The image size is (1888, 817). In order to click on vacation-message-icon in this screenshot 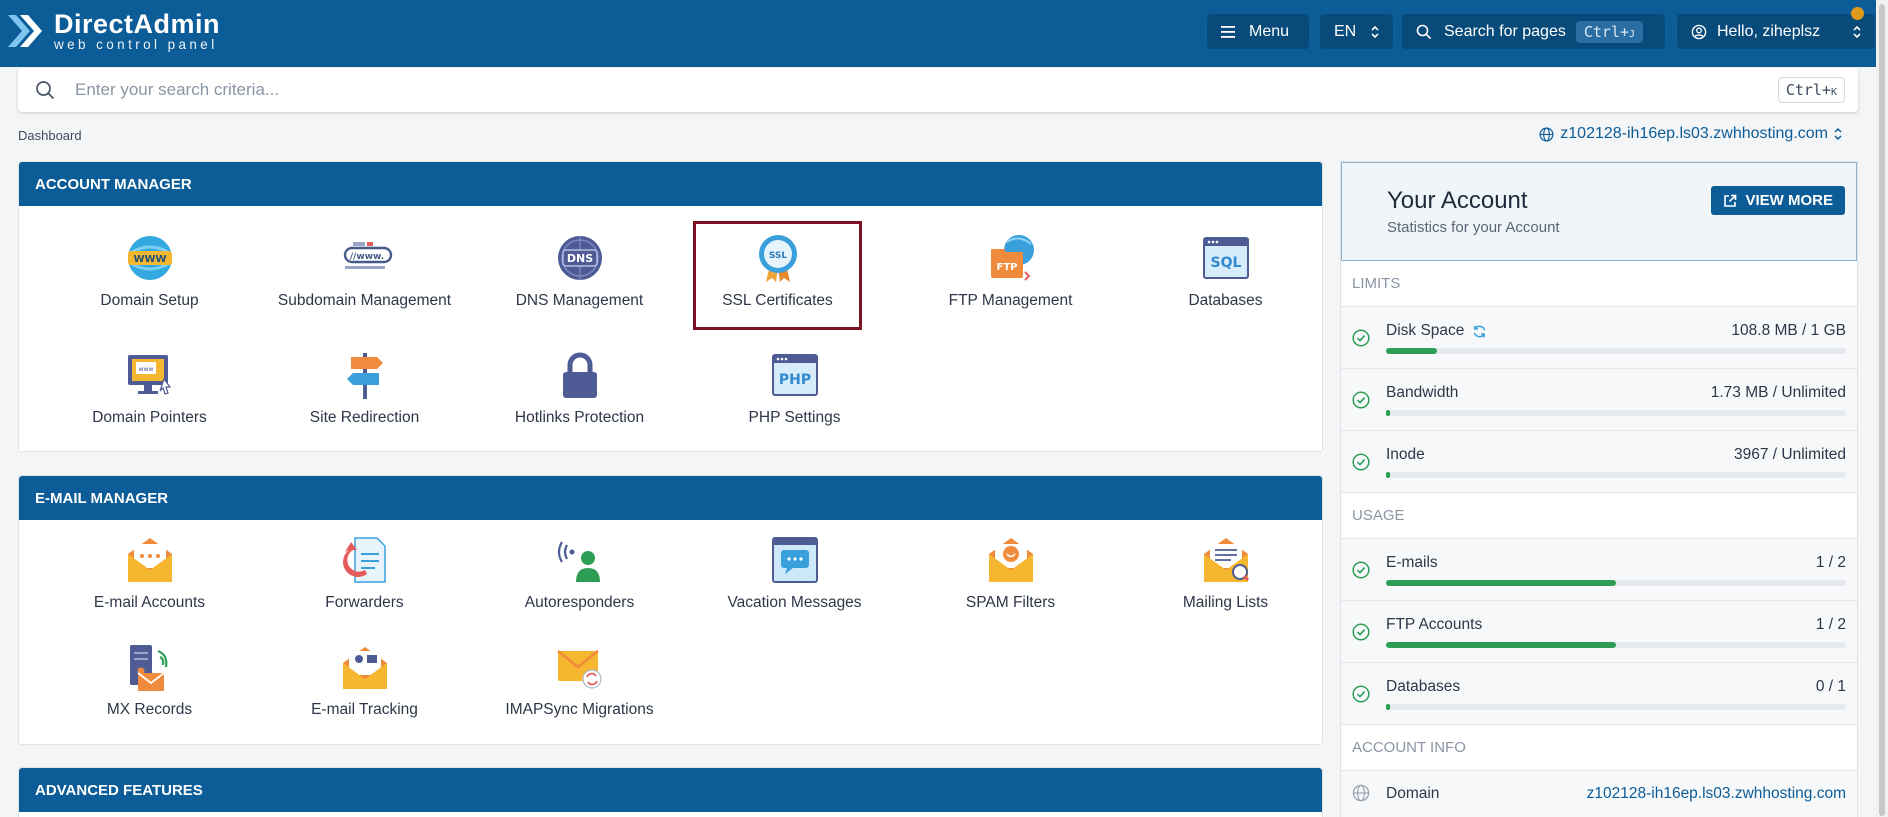, I will do `click(794, 560)`.